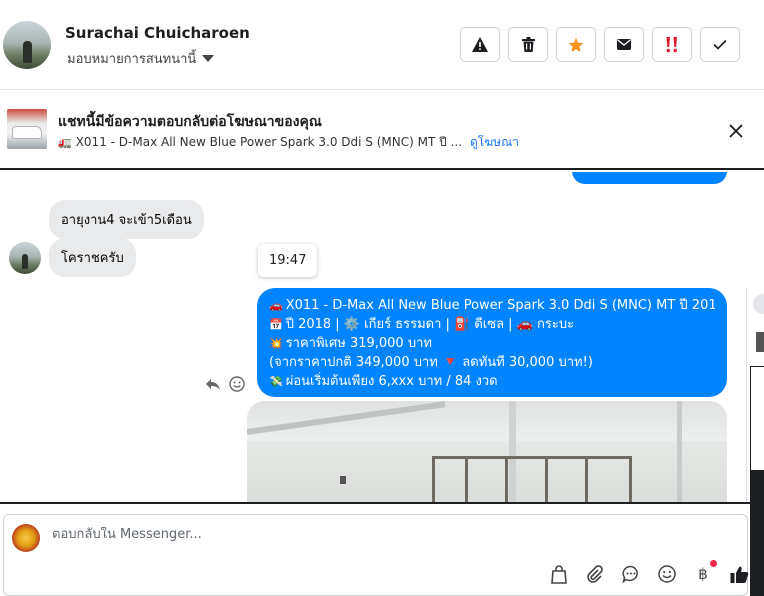  What do you see at coordinates (288, 260) in the screenshot?
I see `timestamp-tooltip: 19:47` at bounding box center [288, 260].